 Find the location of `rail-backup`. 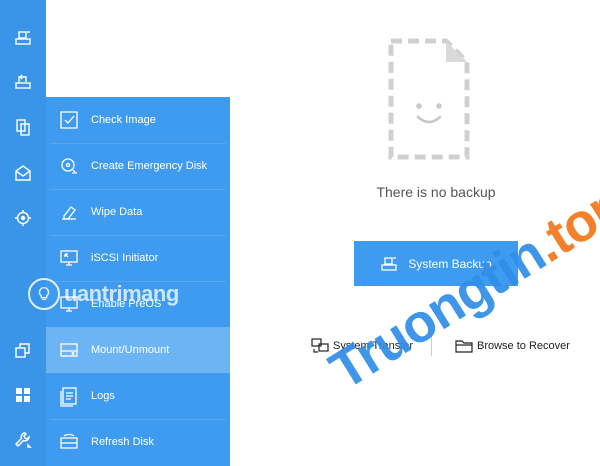

rail-backup is located at coordinates (23, 38).